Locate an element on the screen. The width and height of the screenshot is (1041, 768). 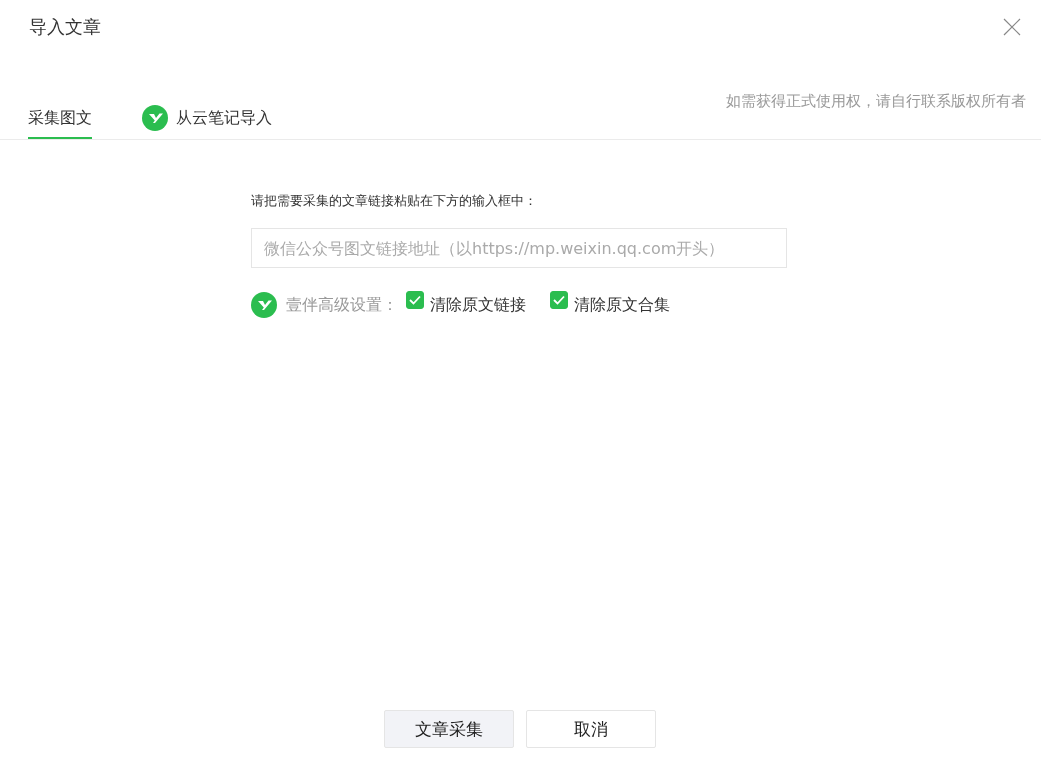
close-icon is located at coordinates (1012, 27).